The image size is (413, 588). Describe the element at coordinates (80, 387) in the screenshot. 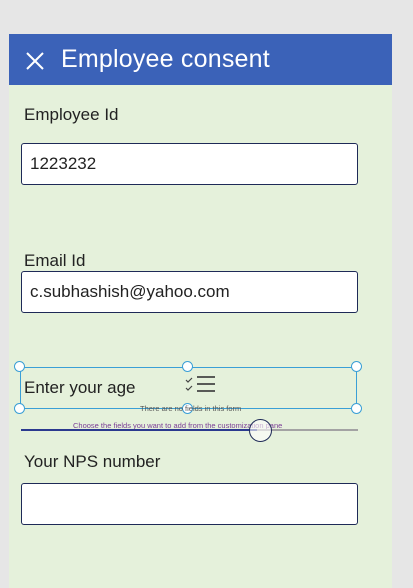

I see `age-label: Enter your age` at that location.